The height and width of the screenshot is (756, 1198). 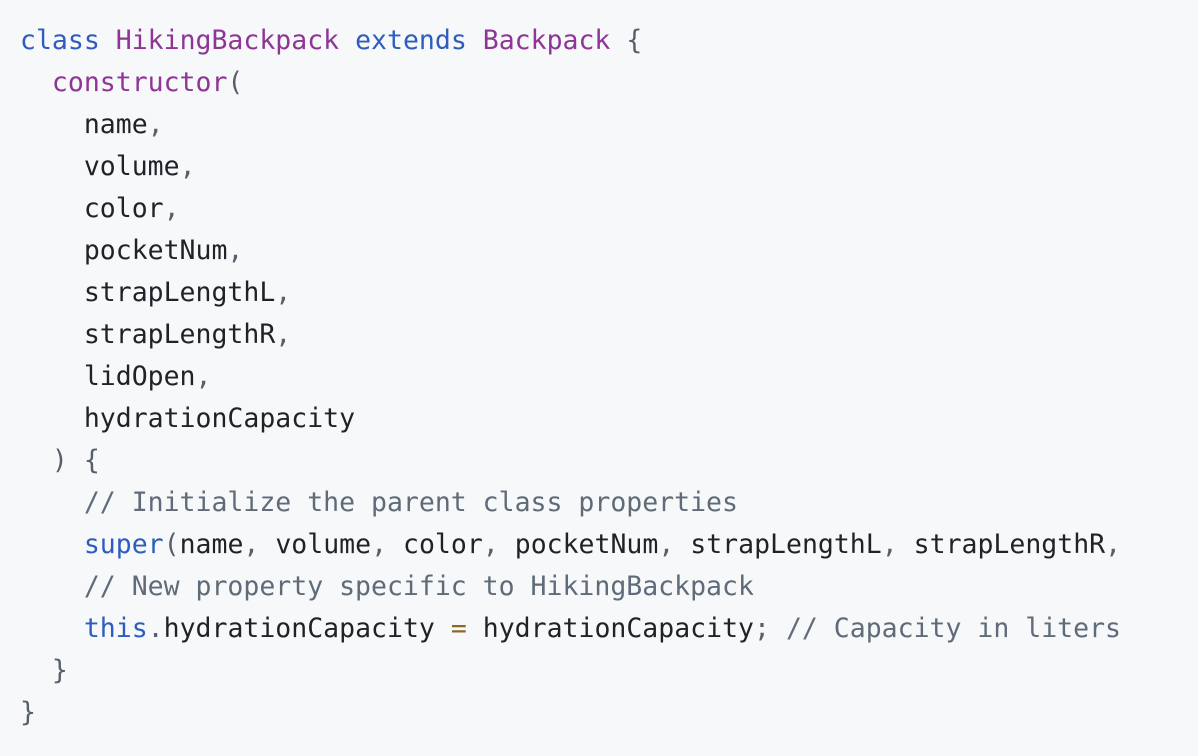 I want to click on code-line: ) {, so click(x=609, y=461).